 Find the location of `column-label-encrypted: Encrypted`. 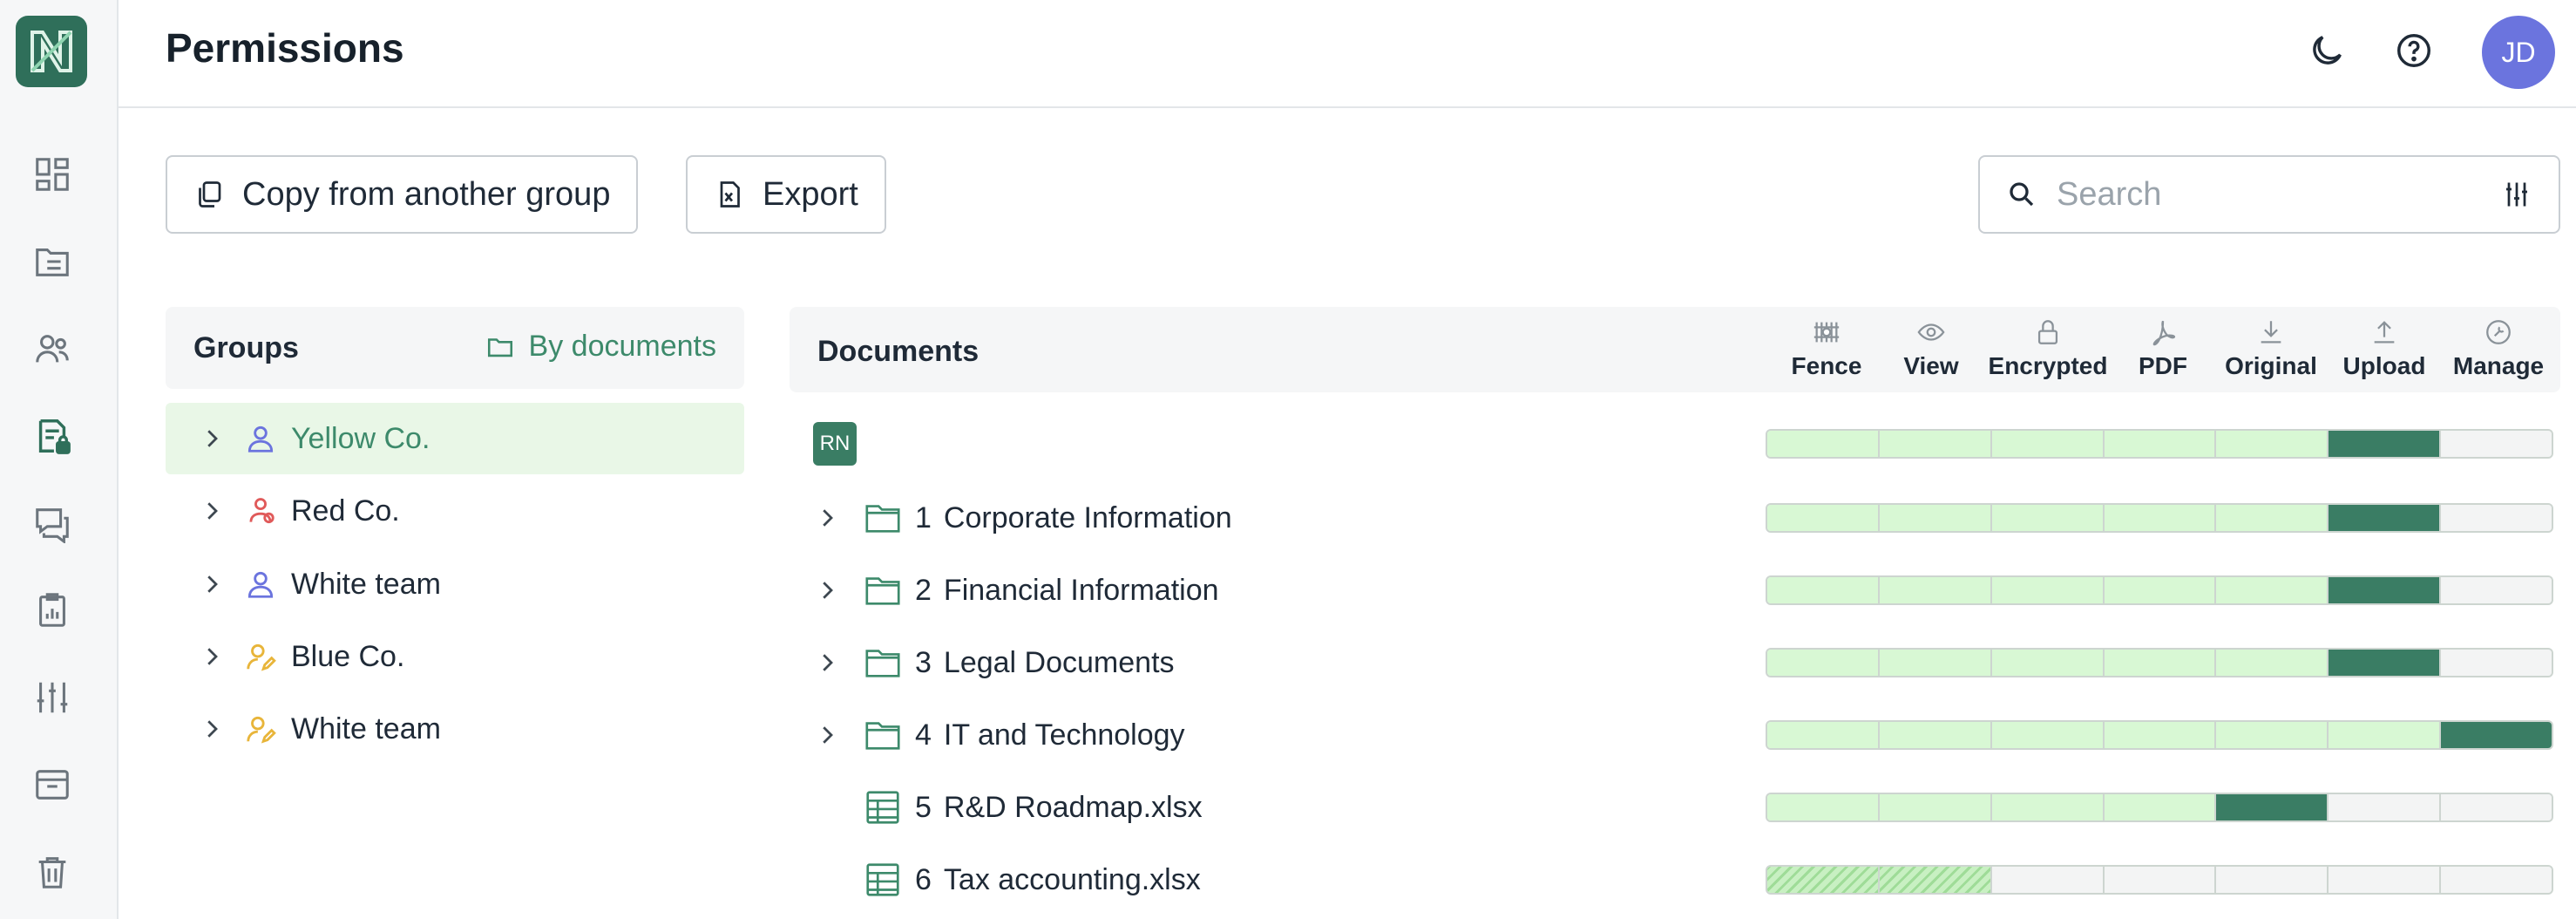

column-label-encrypted: Encrypted is located at coordinates (2048, 365).